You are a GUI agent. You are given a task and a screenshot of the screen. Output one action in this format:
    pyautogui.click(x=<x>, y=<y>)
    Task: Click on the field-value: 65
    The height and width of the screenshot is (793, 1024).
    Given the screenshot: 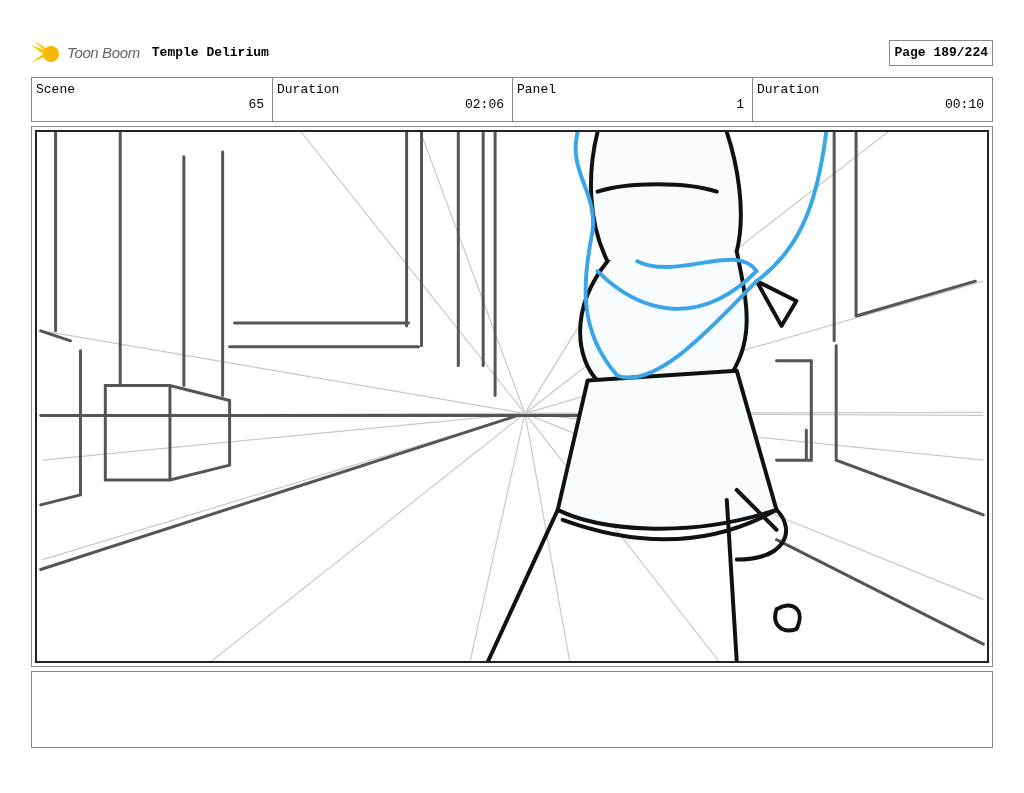 What is the action you would take?
    pyautogui.click(x=256, y=104)
    